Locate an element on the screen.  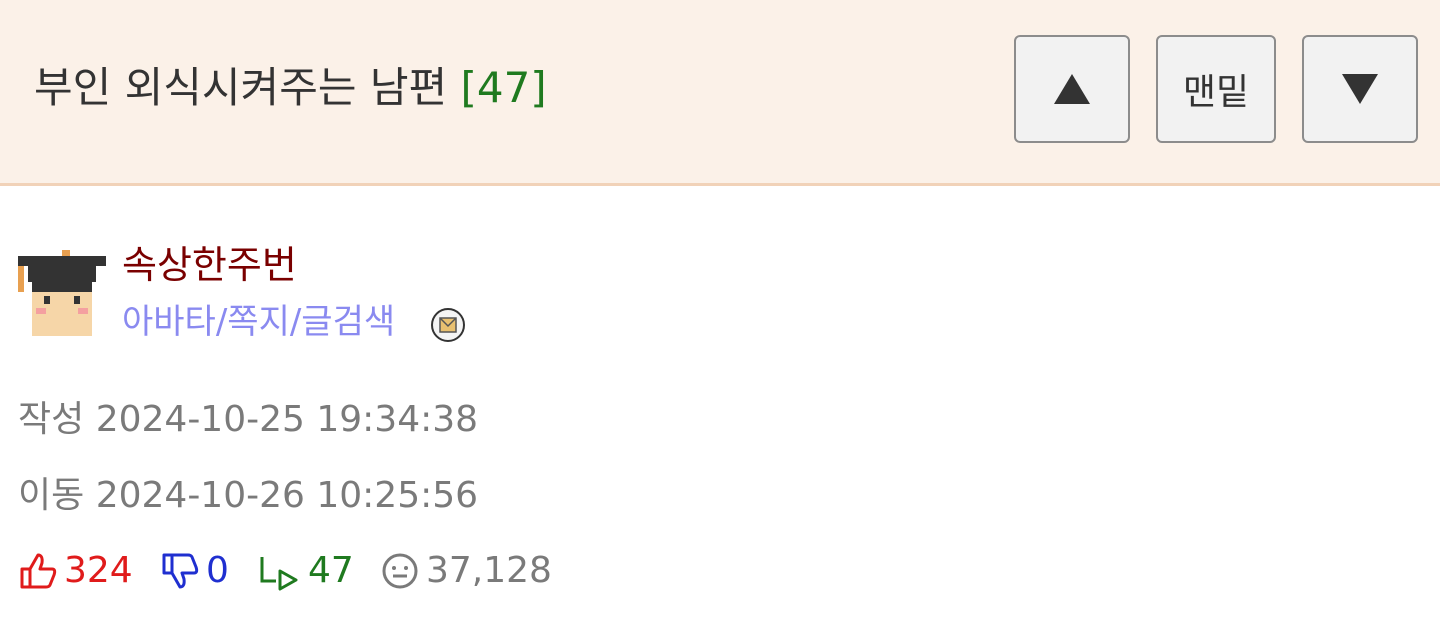
graduate-avatar-icon is located at coordinates (62, 293).